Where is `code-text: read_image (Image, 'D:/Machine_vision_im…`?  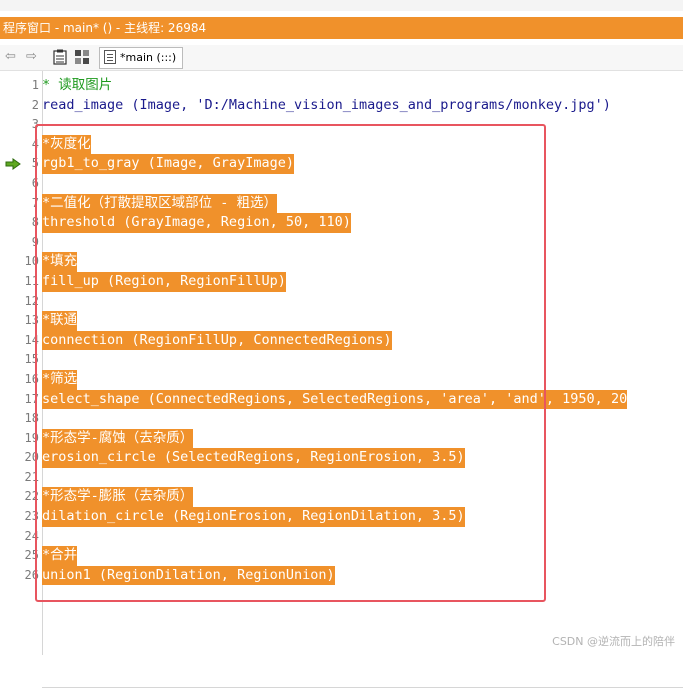
code-text: read_image (Image, 'D:/Machine_vision_im… is located at coordinates (326, 104).